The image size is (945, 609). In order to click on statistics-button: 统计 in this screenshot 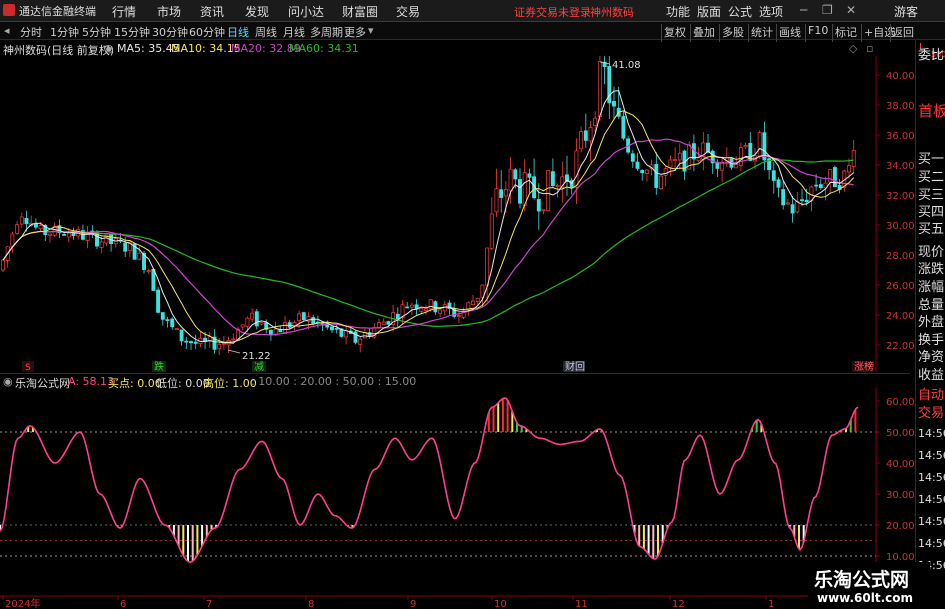, I will do `click(762, 32)`.